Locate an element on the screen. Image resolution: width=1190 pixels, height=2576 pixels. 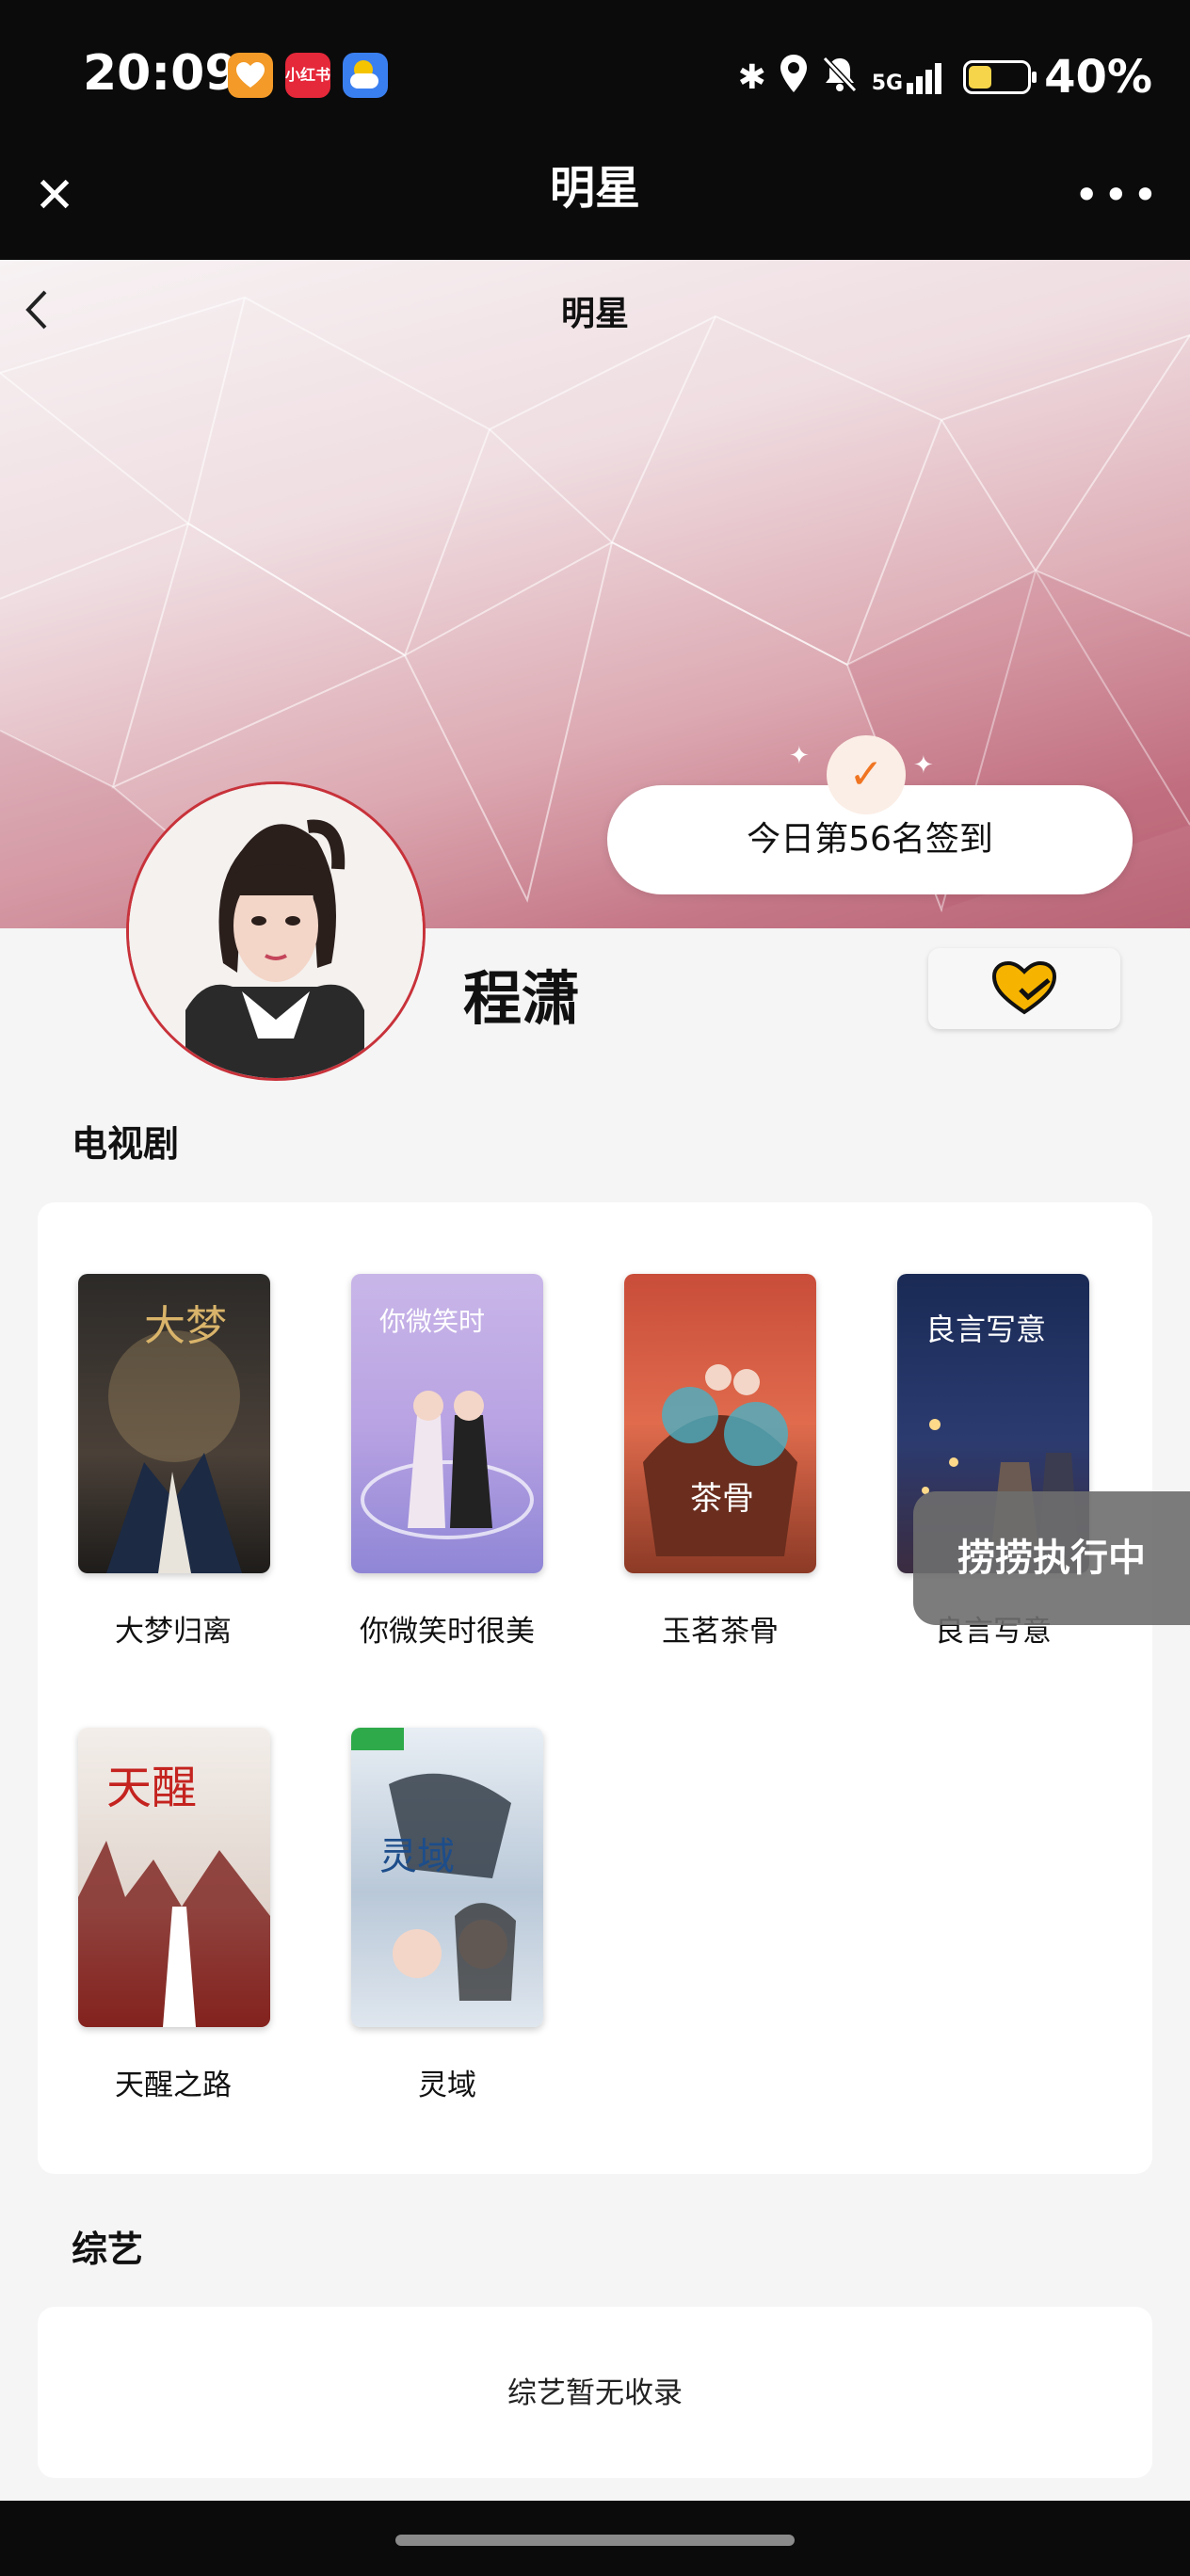
variety-empty-text: 综艺暂无收录 is located at coordinates (595, 2393).